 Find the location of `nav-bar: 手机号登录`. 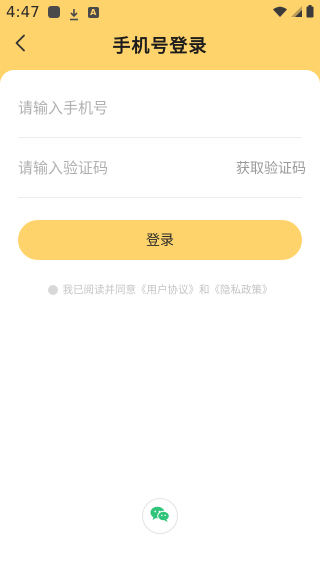

nav-bar: 手机号登录 is located at coordinates (160, 45).